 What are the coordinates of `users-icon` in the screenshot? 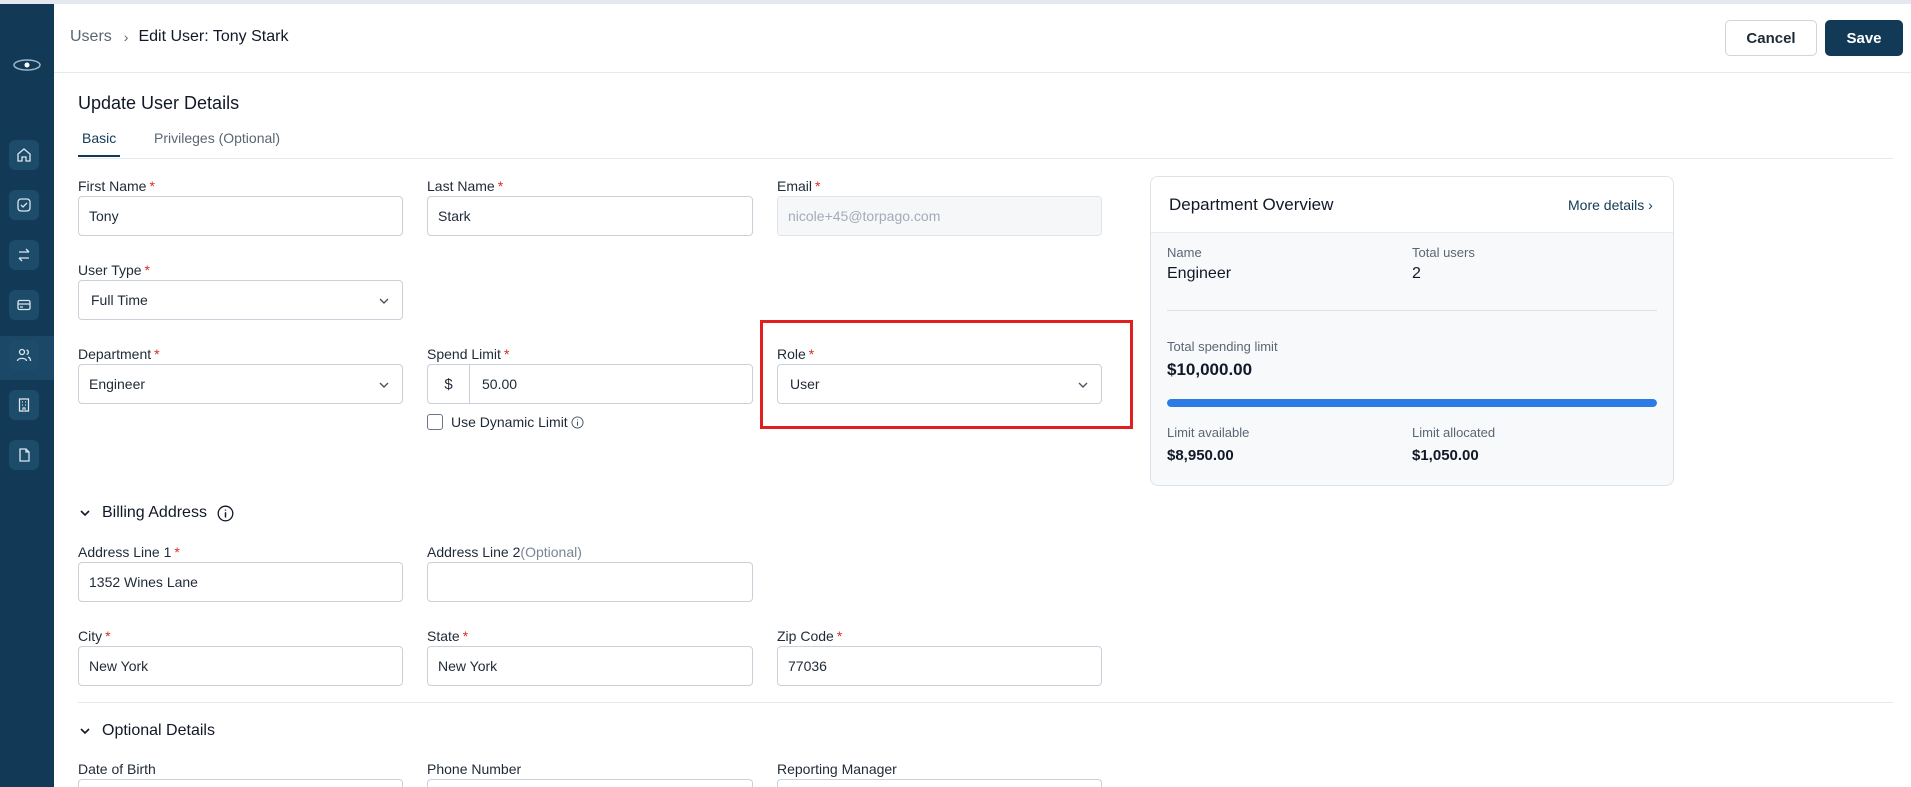 It's located at (24, 355).